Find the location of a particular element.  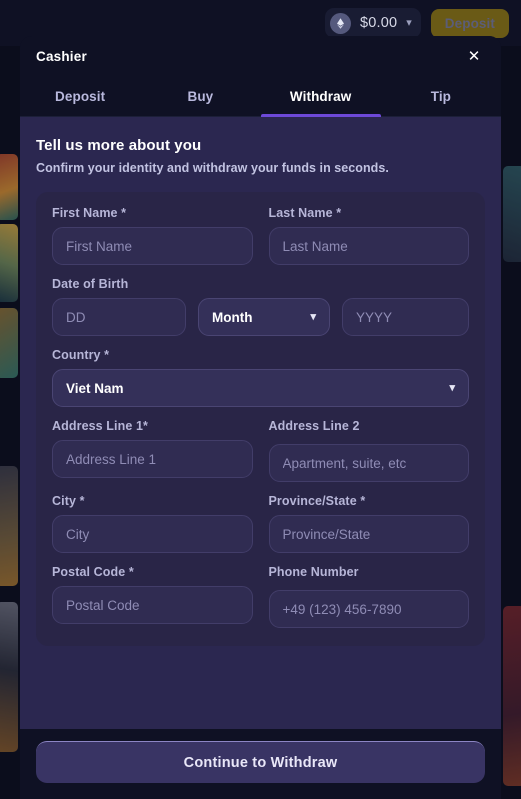

country-group: Country * Viet Nam ▾ is located at coordinates (260, 377).